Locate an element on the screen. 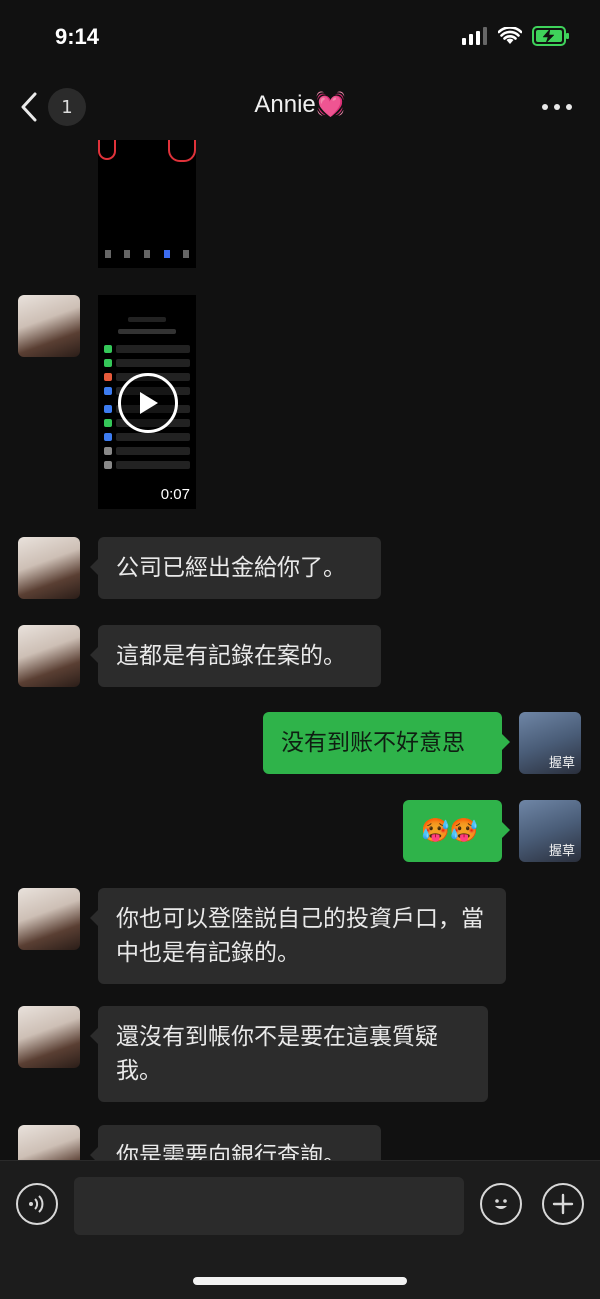  message-input is located at coordinates (269, 1206).